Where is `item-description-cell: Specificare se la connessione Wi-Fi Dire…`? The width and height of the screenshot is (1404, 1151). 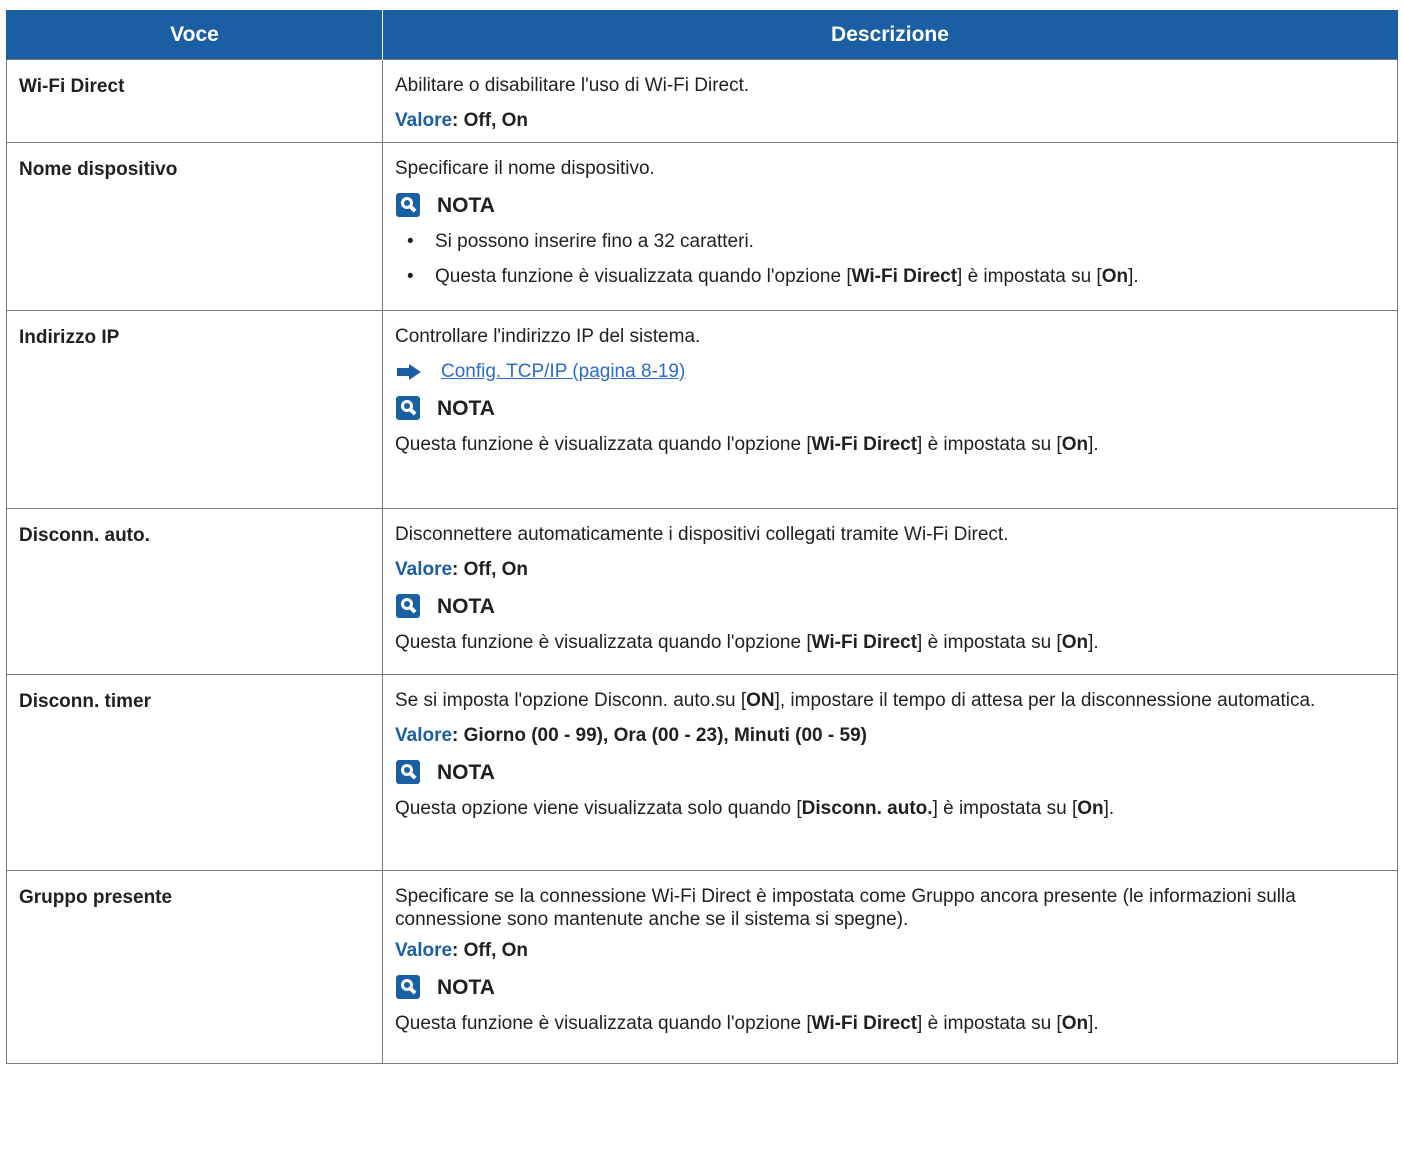
item-description-cell: Specificare se la connessione Wi-Fi Dire… is located at coordinates (890, 967).